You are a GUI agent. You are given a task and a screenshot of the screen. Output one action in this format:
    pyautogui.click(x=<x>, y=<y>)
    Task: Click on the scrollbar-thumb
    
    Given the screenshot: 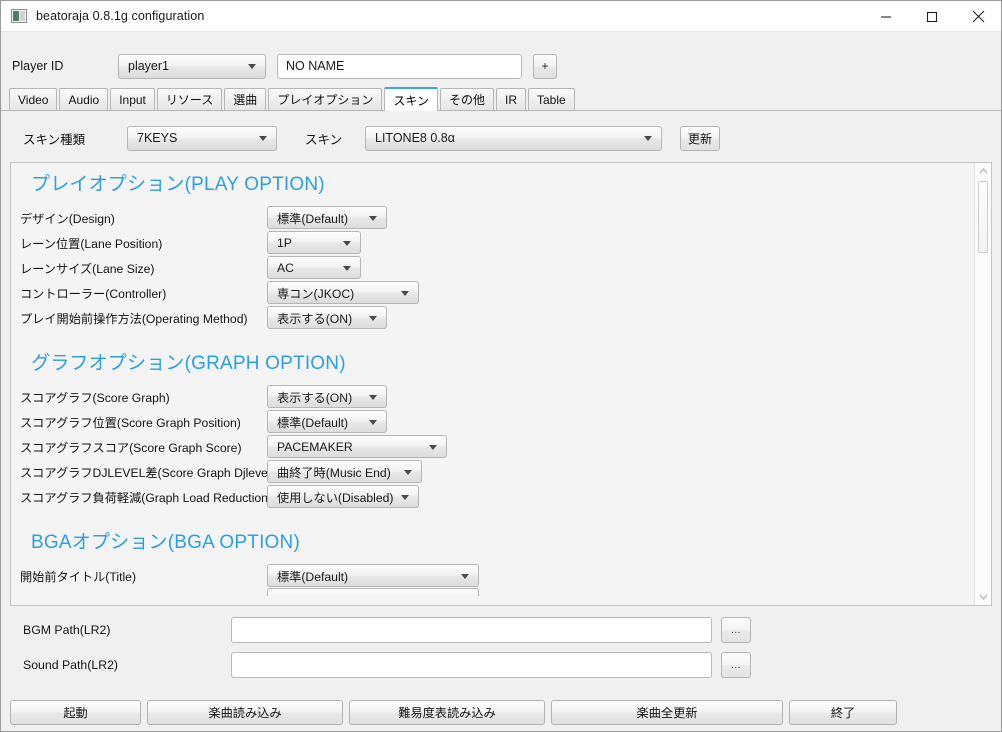 What is the action you would take?
    pyautogui.click(x=983, y=217)
    